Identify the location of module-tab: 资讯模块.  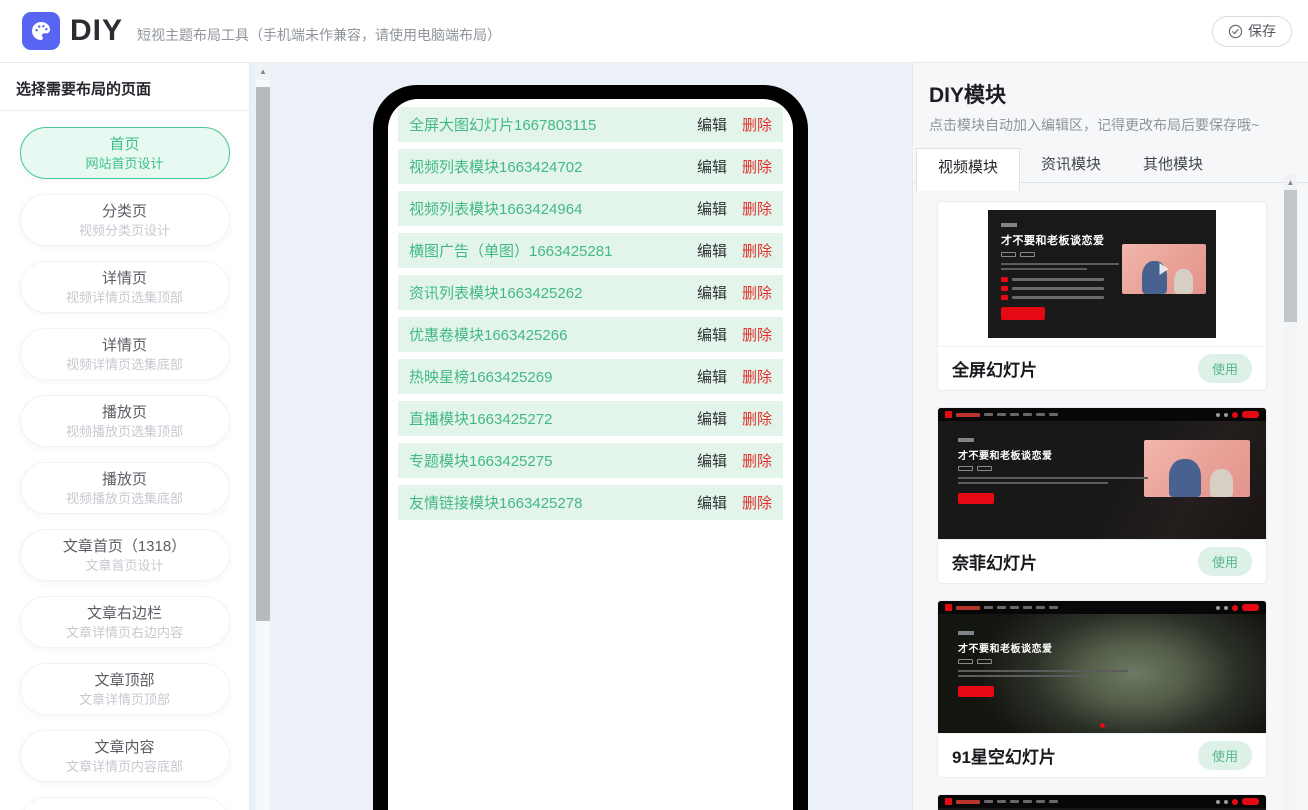
(1071, 165).